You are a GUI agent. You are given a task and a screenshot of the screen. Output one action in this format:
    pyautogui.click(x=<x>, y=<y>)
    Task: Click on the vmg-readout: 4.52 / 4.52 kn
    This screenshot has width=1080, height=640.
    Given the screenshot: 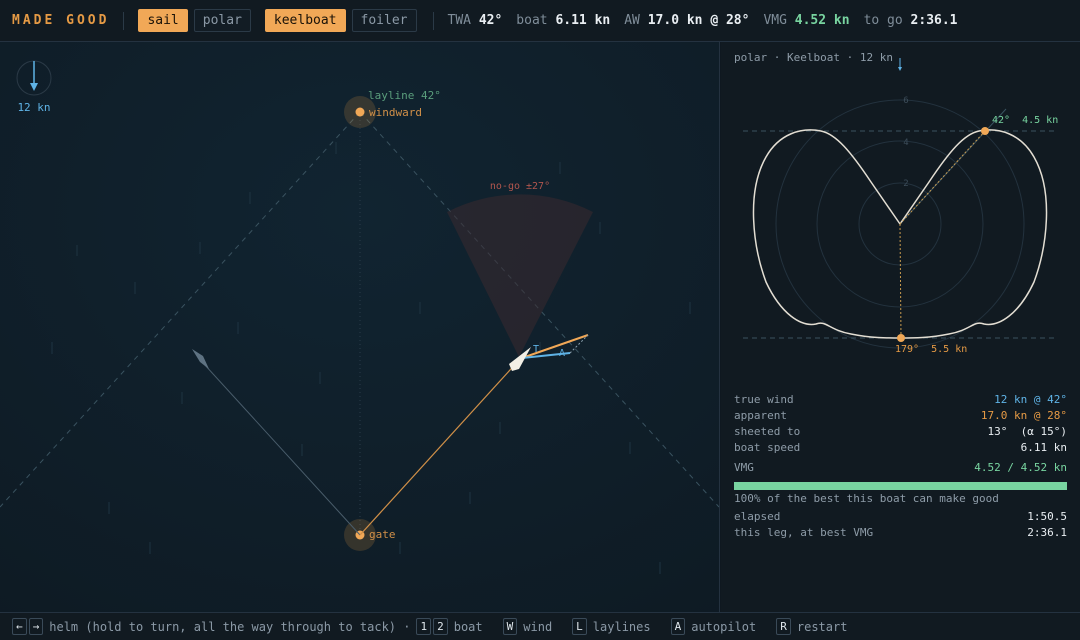 What is the action you would take?
    pyautogui.click(x=1020, y=467)
    